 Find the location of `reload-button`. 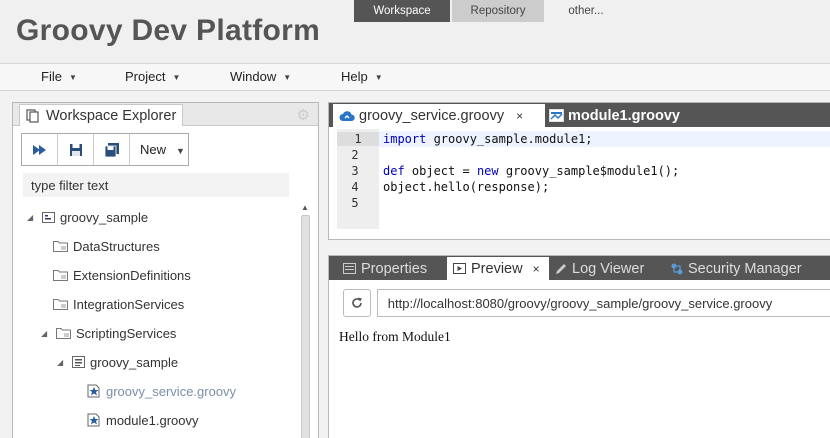

reload-button is located at coordinates (357, 303).